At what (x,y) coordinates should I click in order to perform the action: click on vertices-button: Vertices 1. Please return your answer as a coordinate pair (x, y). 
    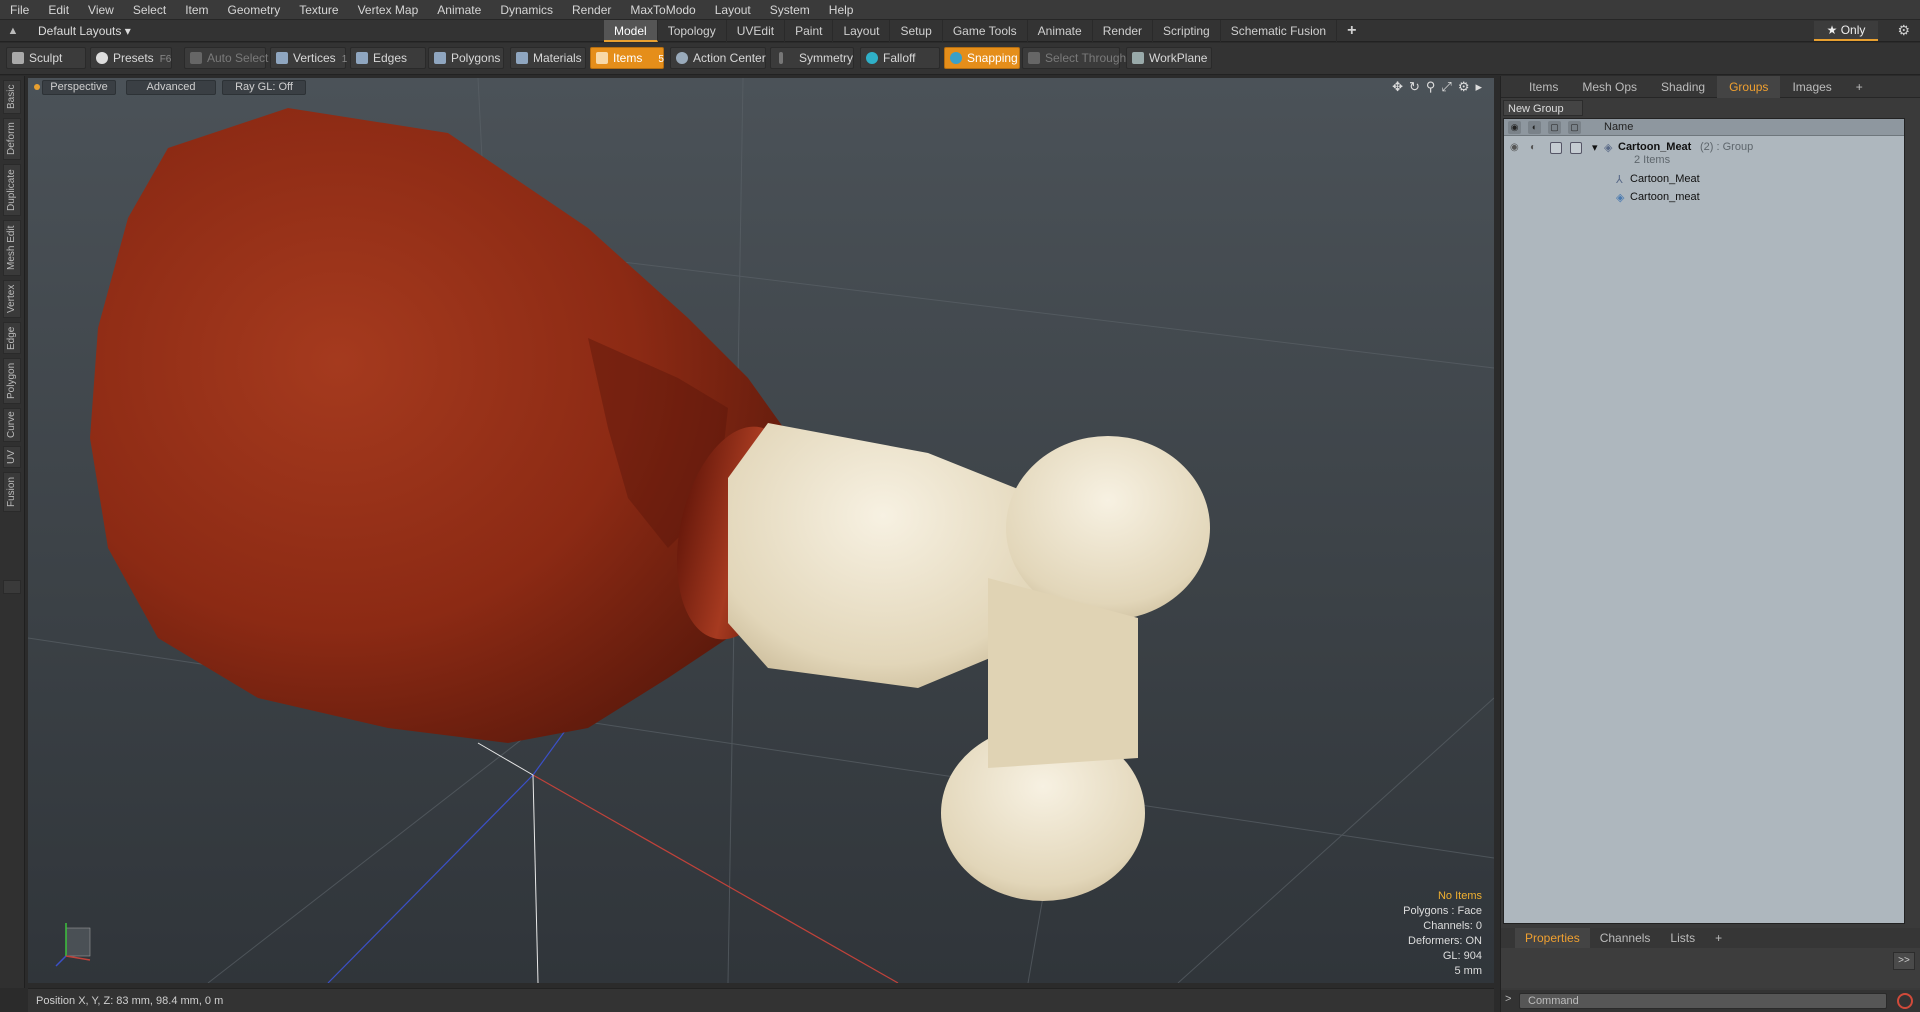
    Looking at the image, I should click on (308, 58).